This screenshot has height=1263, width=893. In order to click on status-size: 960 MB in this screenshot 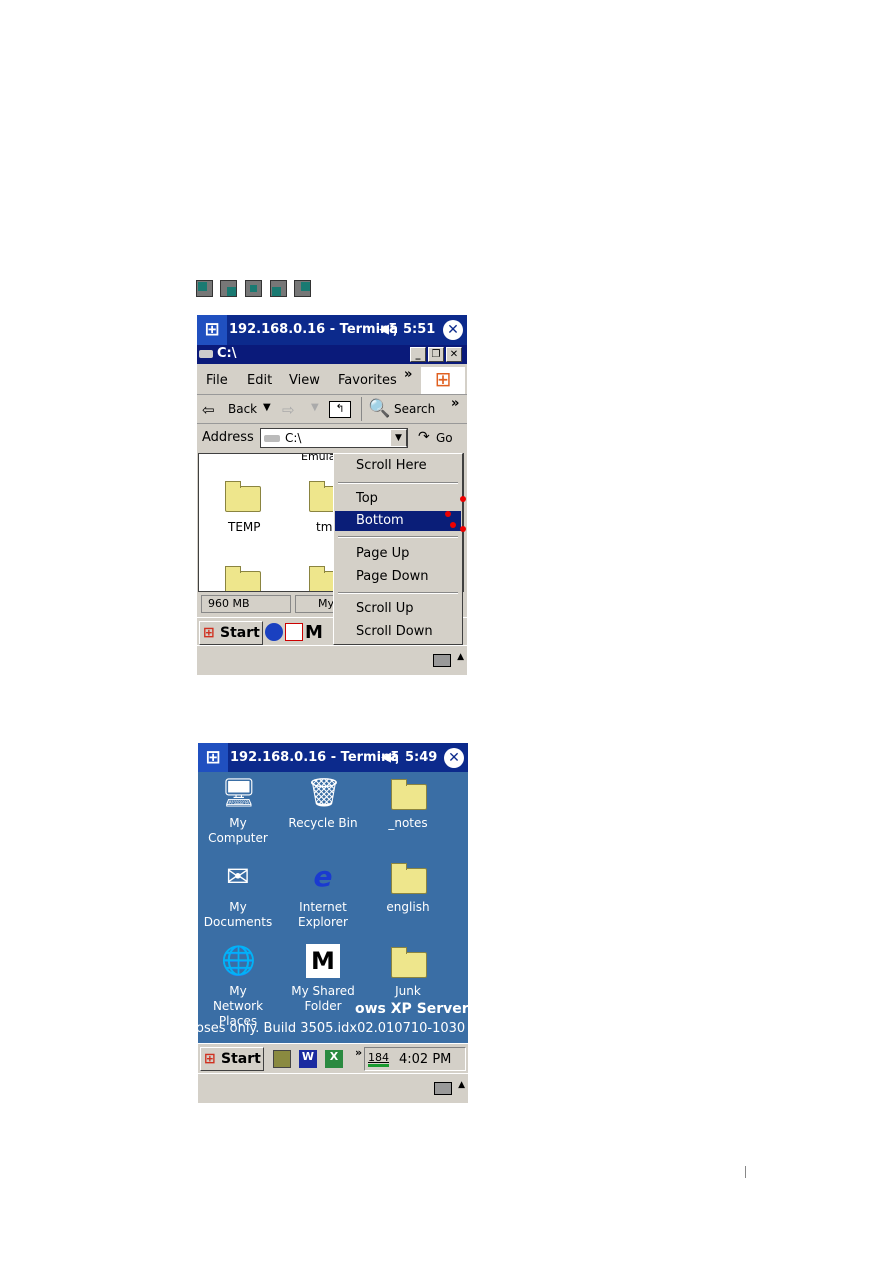, I will do `click(246, 604)`.